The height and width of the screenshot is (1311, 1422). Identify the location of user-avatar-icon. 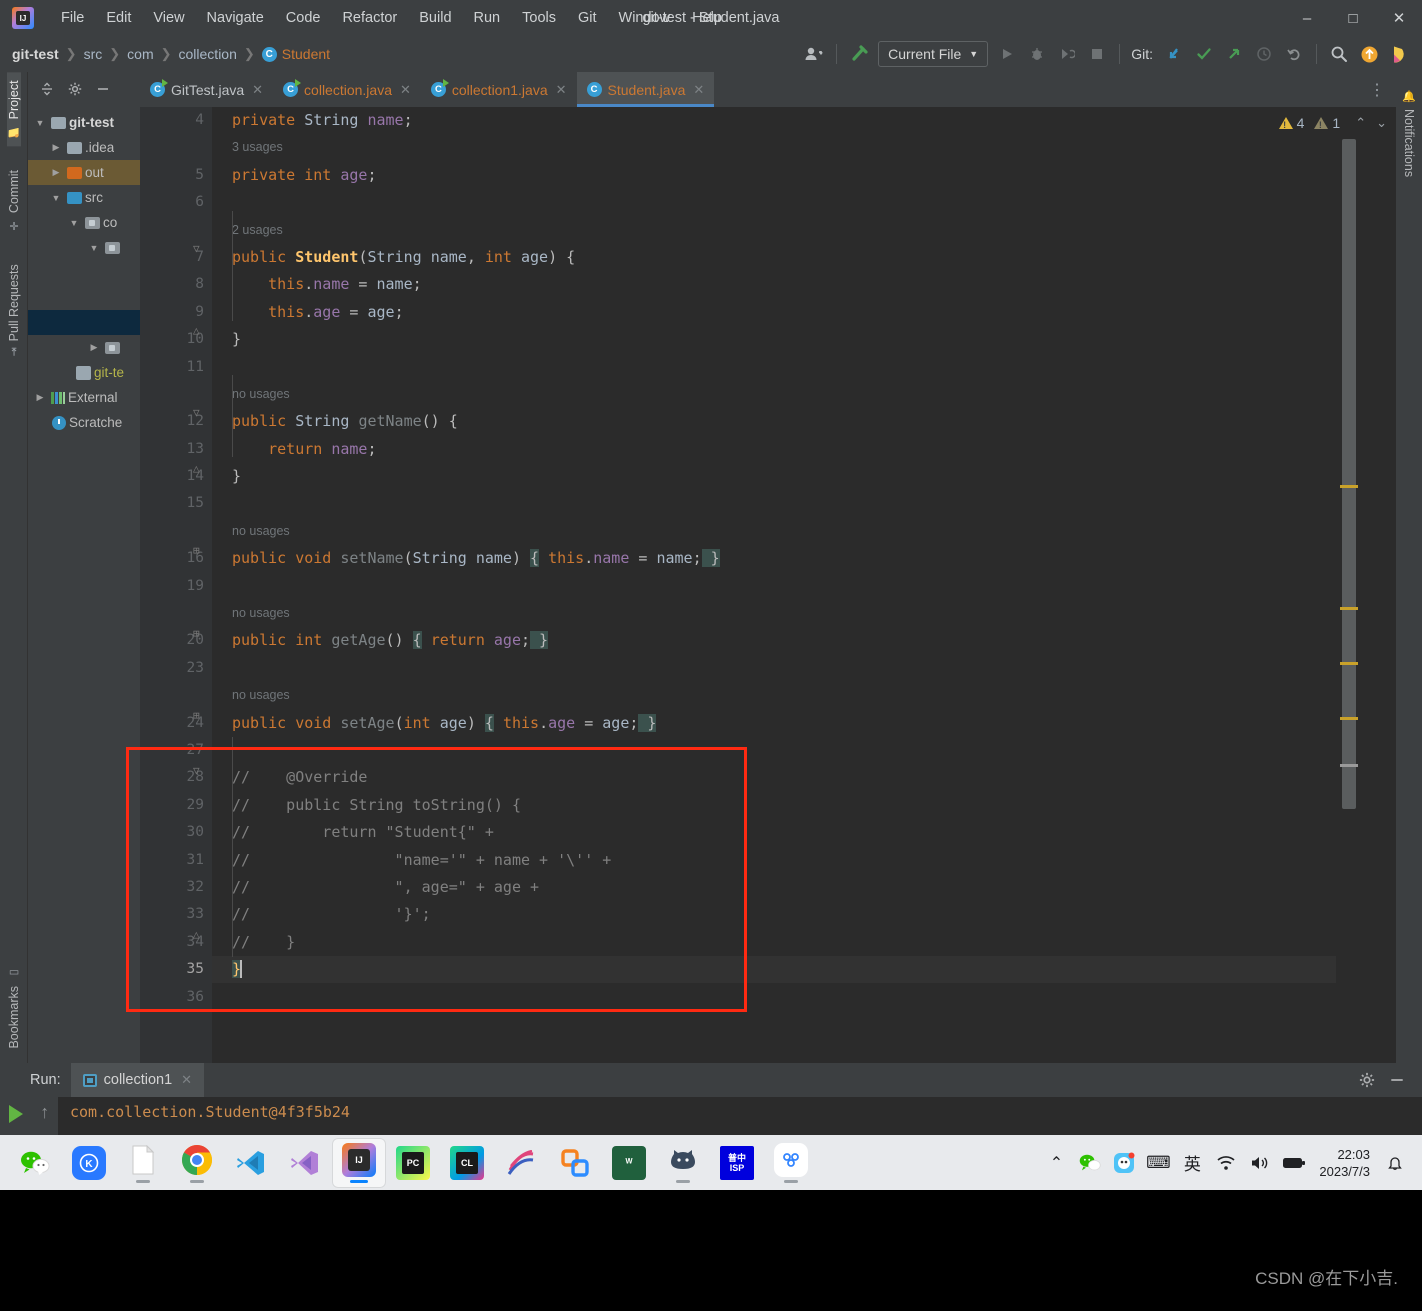
(814, 54).